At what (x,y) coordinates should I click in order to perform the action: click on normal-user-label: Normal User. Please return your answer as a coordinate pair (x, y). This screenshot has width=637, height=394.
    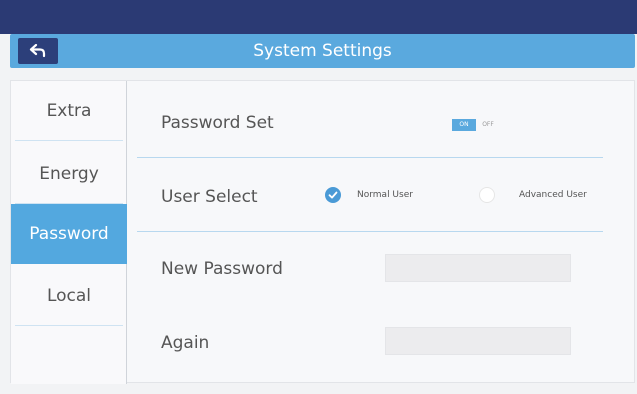
    Looking at the image, I should click on (385, 195).